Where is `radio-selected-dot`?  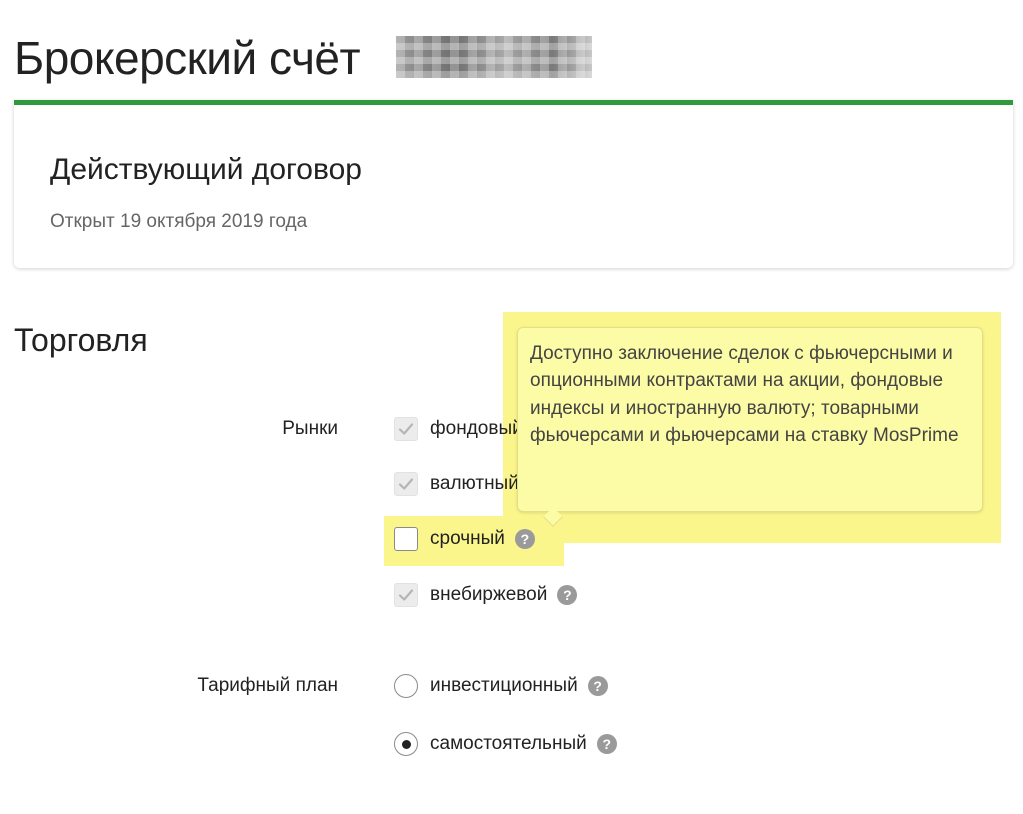
radio-selected-dot is located at coordinates (406, 744).